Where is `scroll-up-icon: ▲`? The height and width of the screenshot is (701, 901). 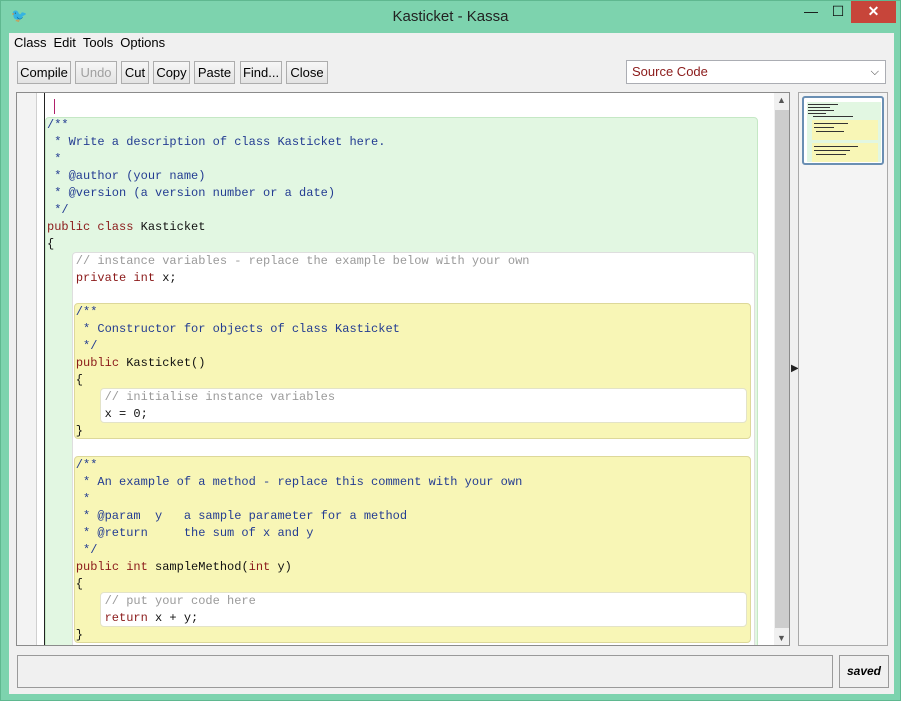 scroll-up-icon: ▲ is located at coordinates (781, 100).